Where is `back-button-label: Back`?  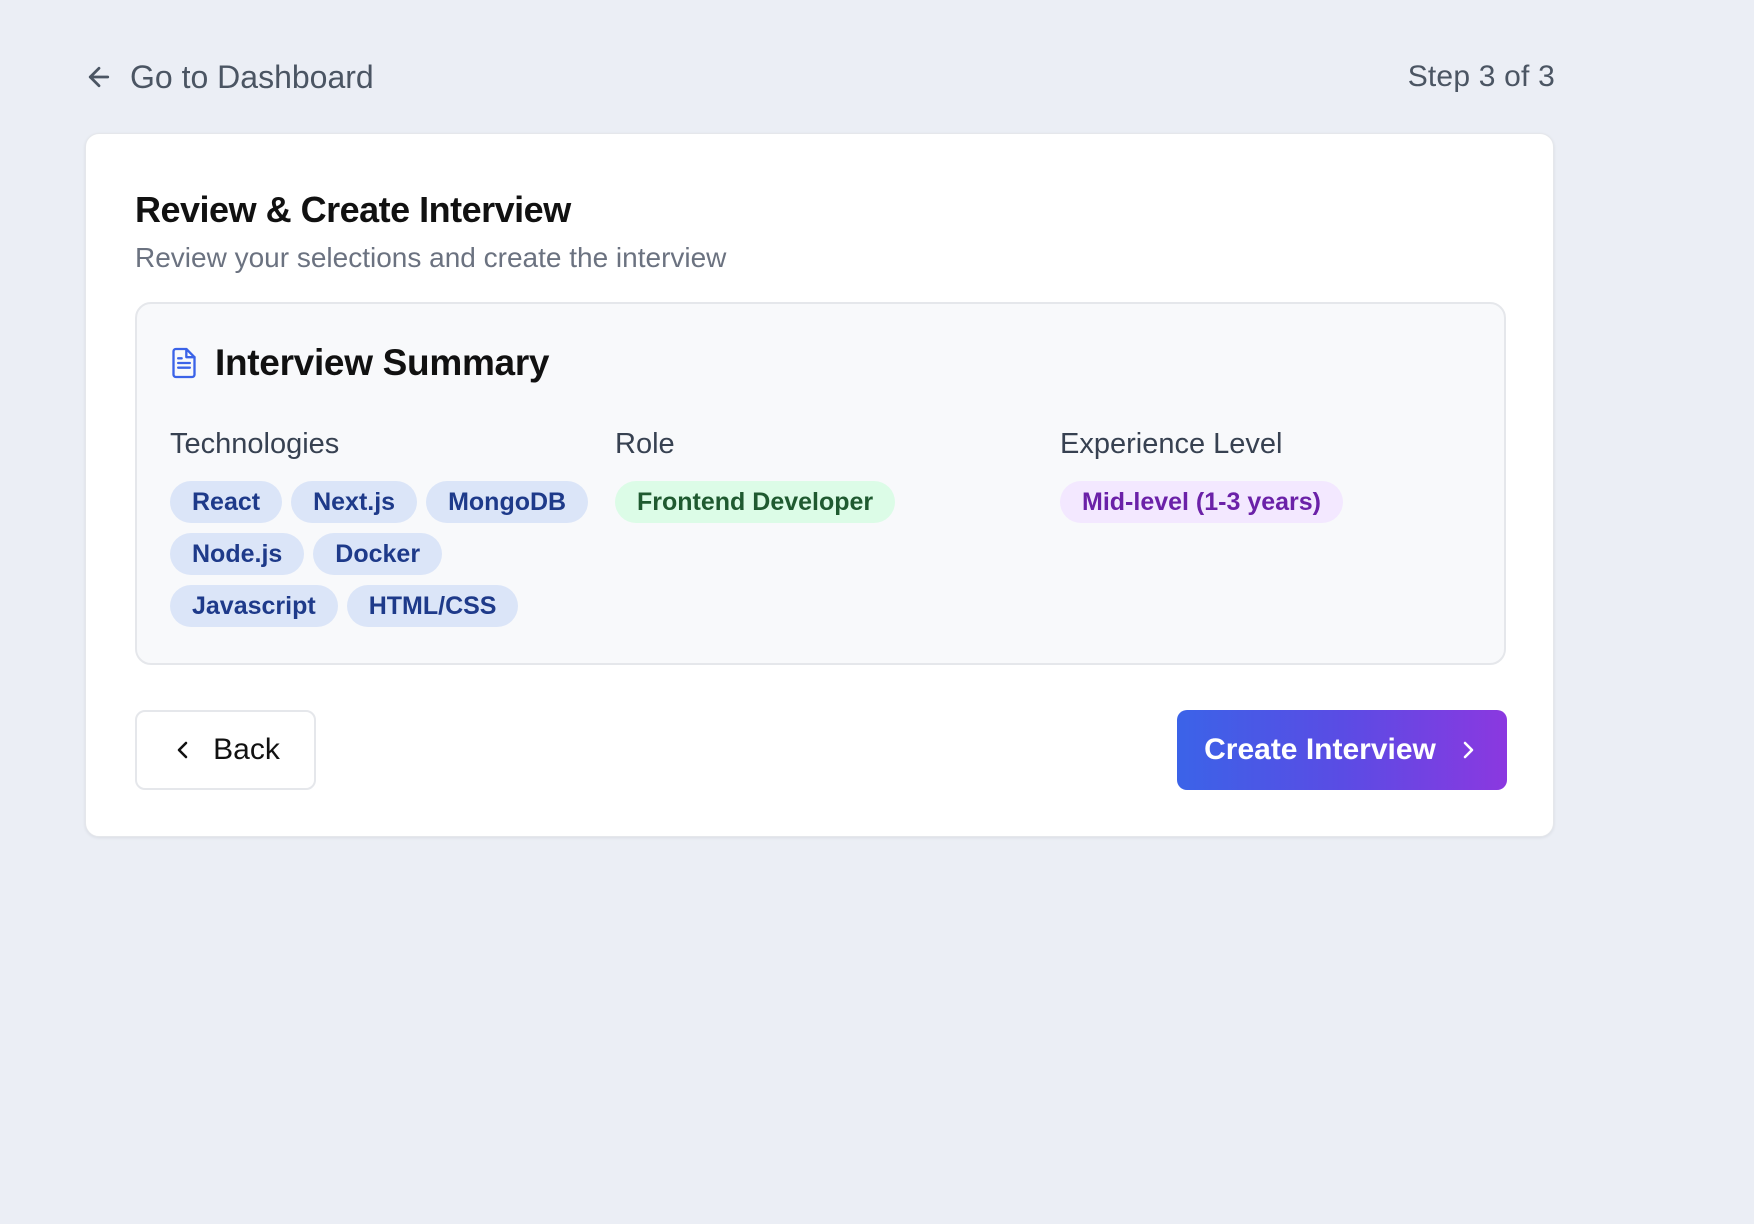
back-button-label: Back is located at coordinates (246, 749).